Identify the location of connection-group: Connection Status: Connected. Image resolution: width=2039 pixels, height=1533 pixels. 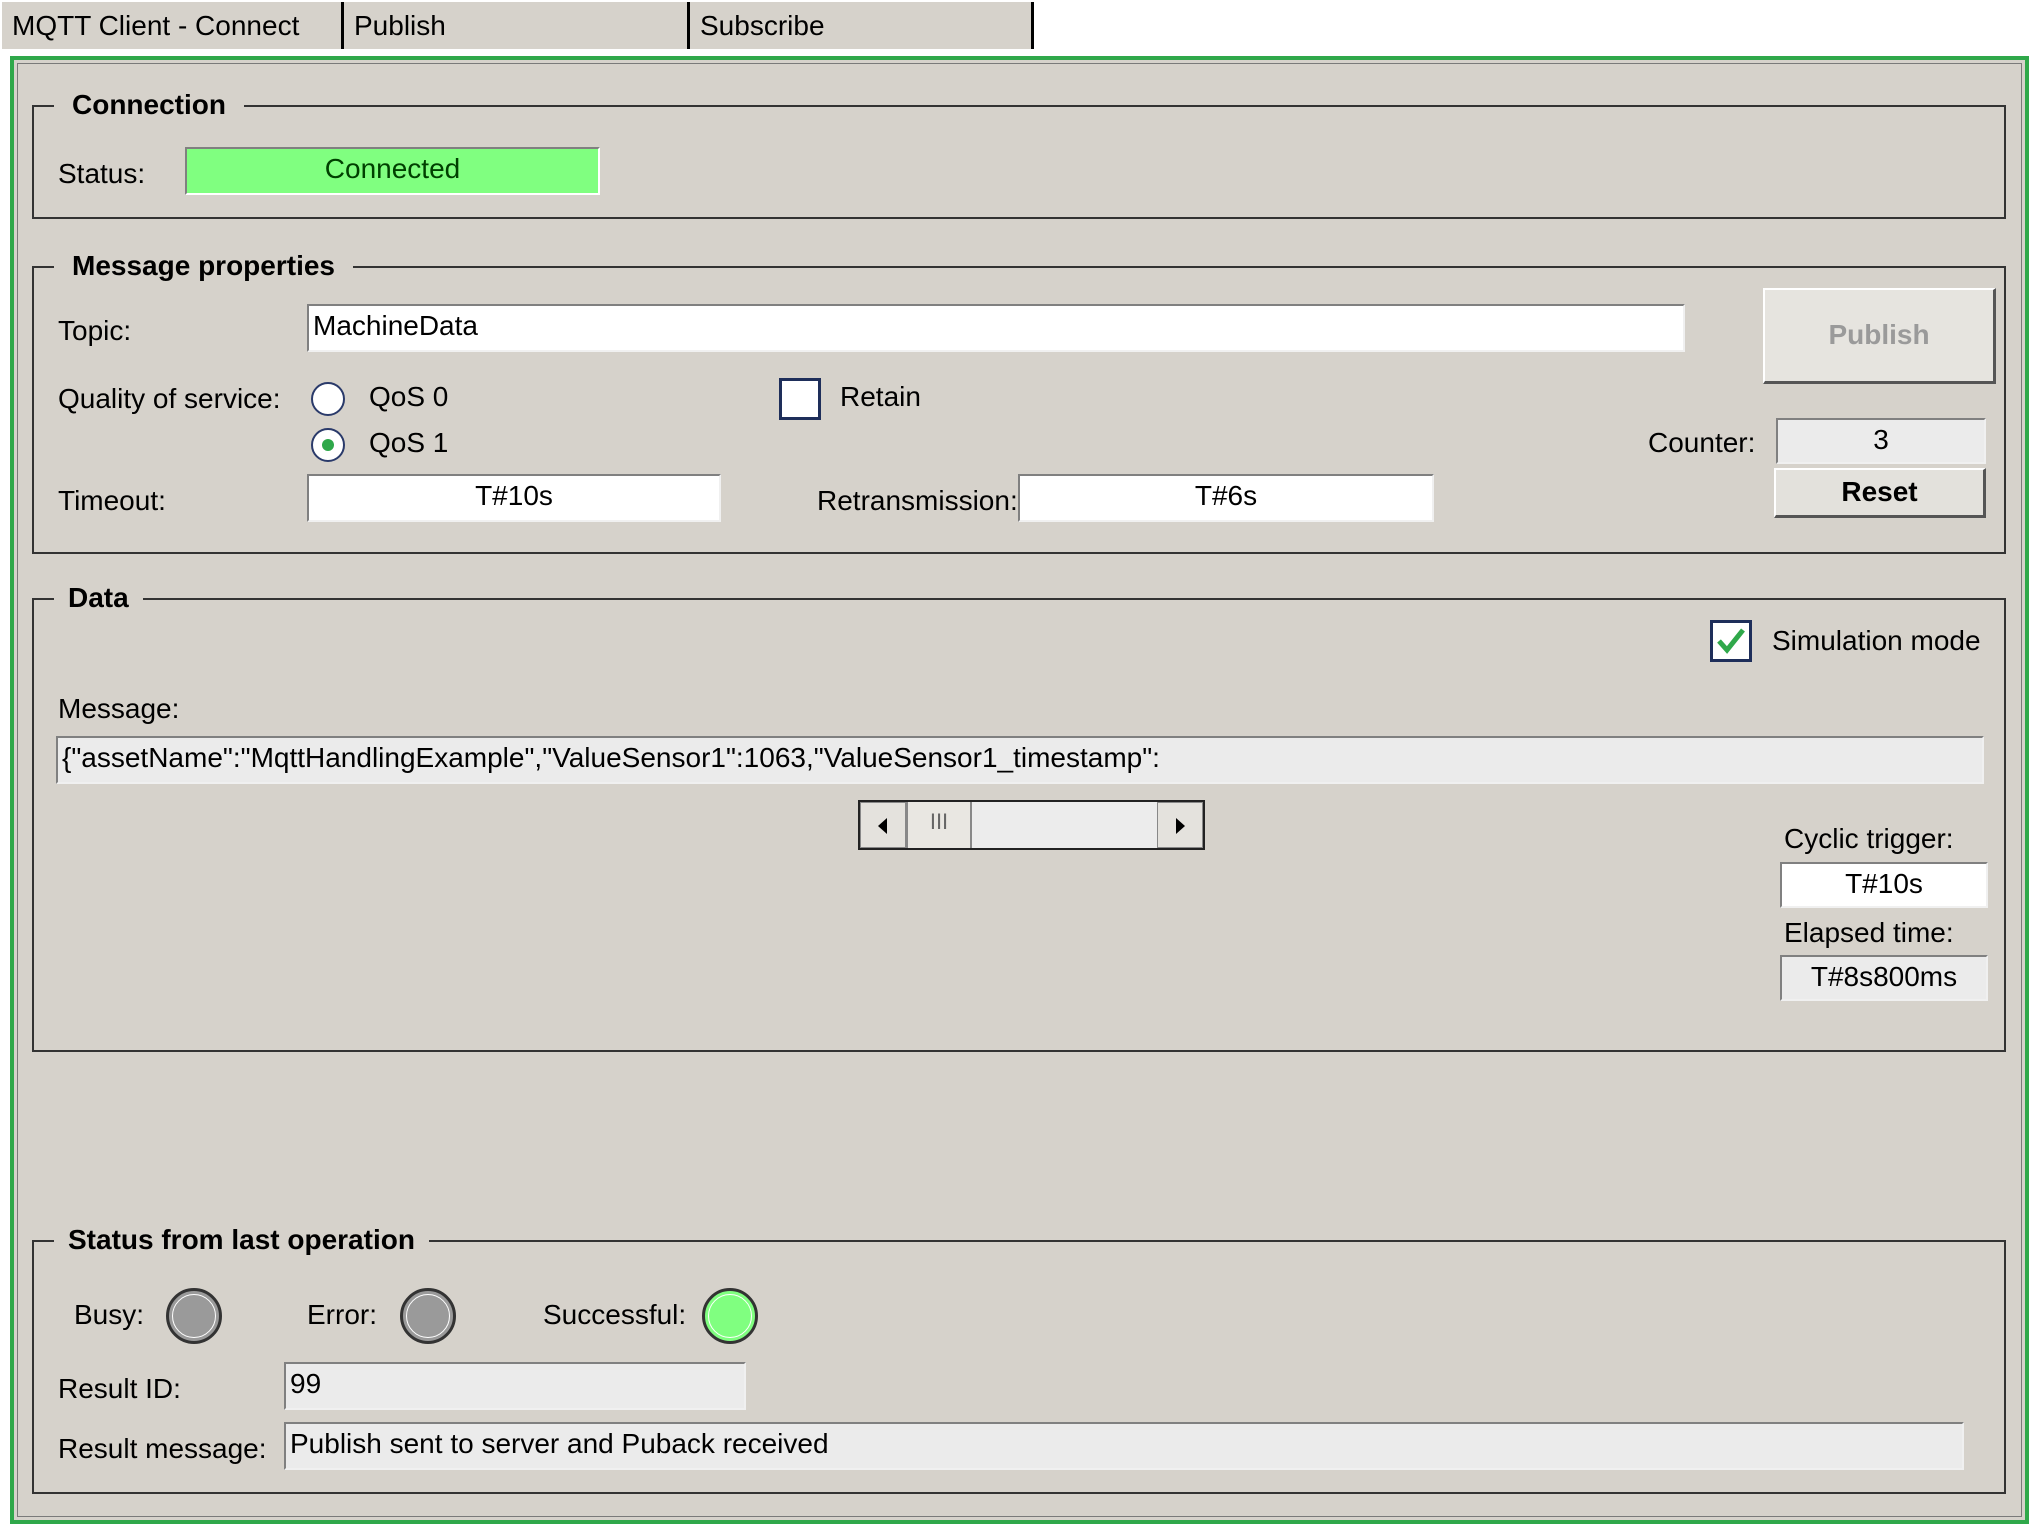
(1019, 153).